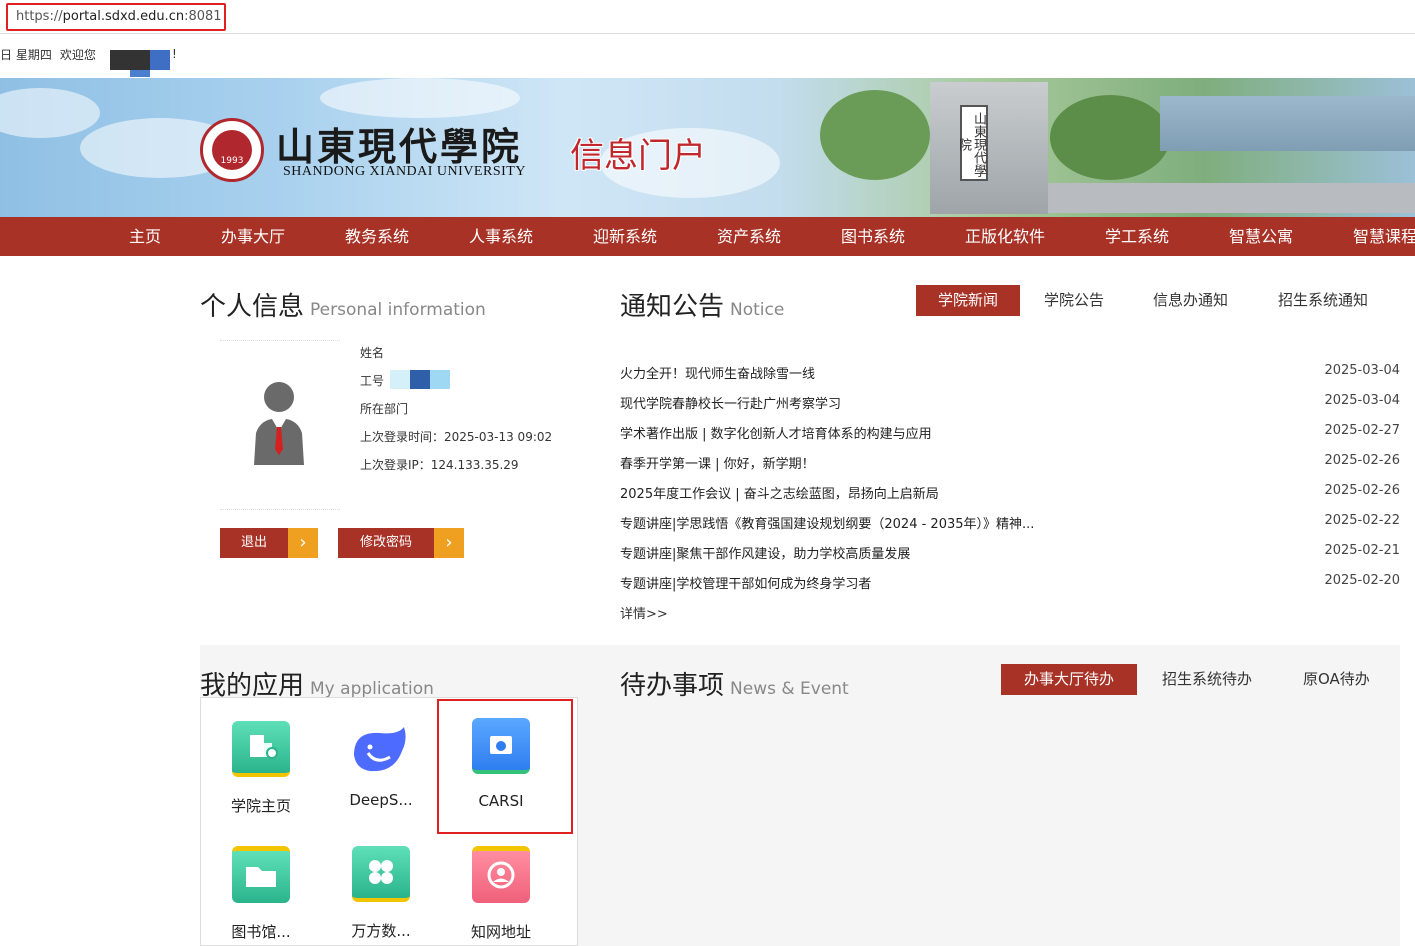 The width and height of the screenshot is (1415, 946). Describe the element at coordinates (501, 874) in the screenshot. I see `people-icon` at that location.